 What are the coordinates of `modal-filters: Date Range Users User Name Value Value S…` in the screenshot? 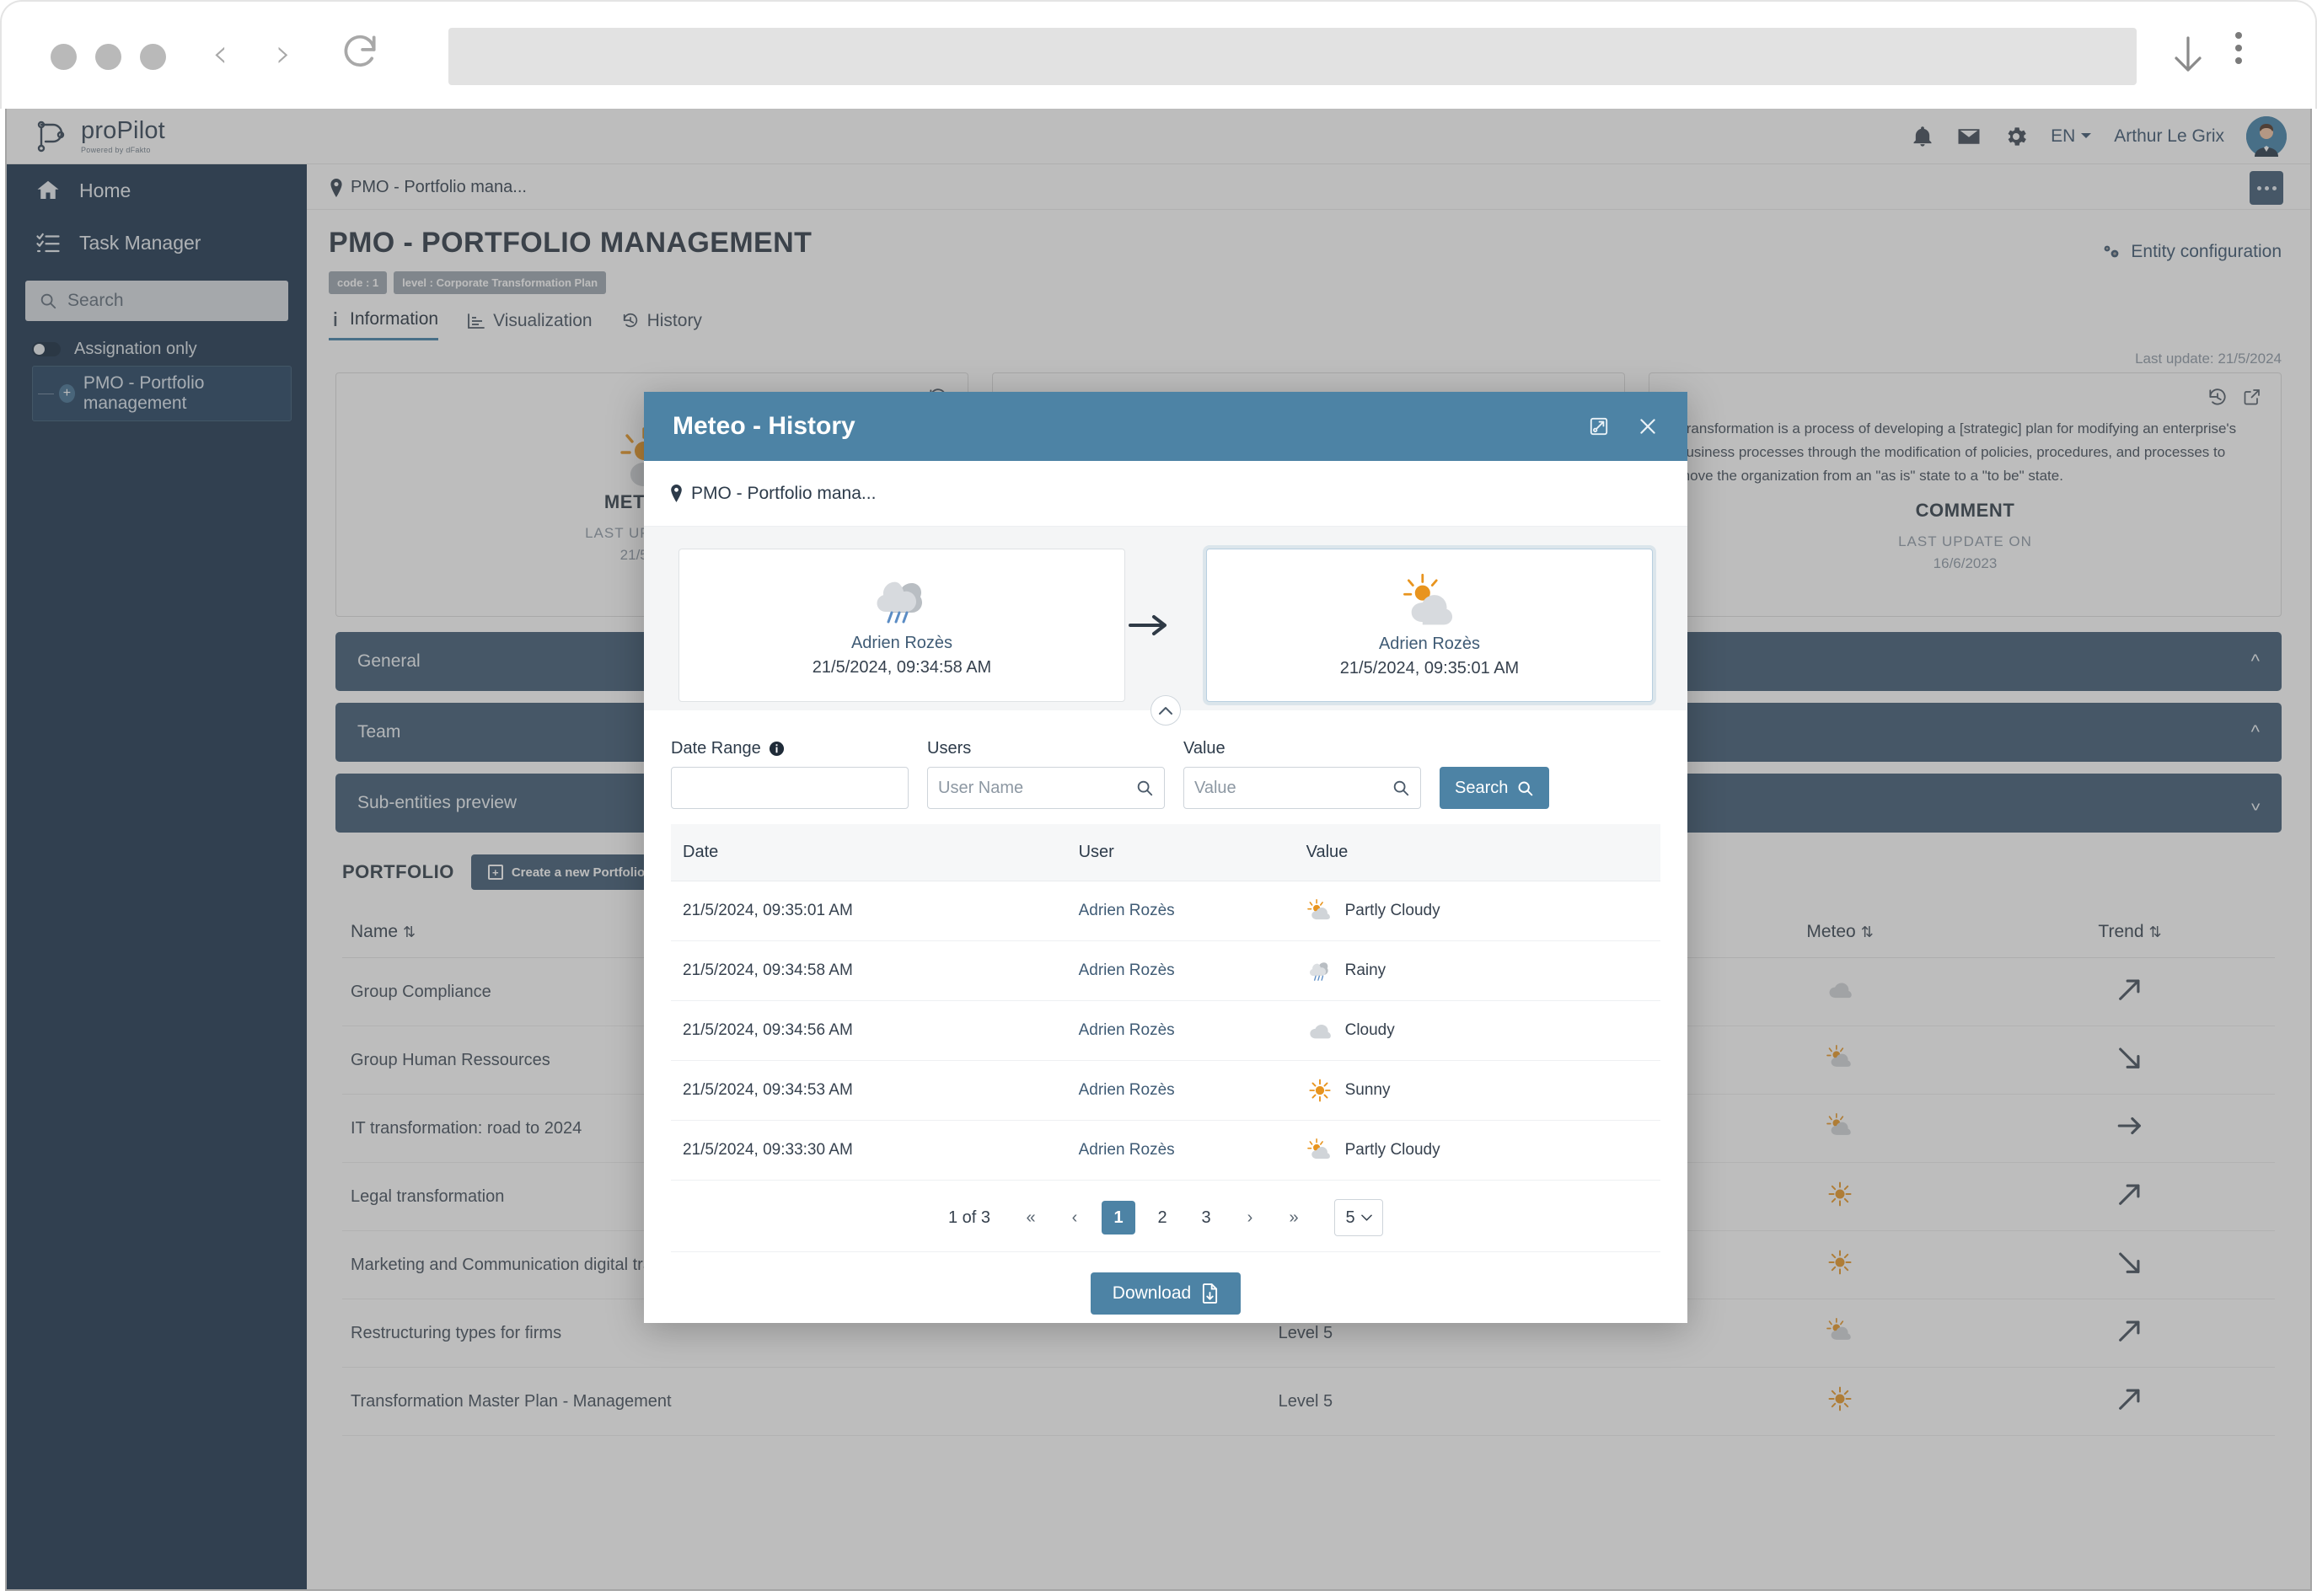 It's located at (1165, 767).